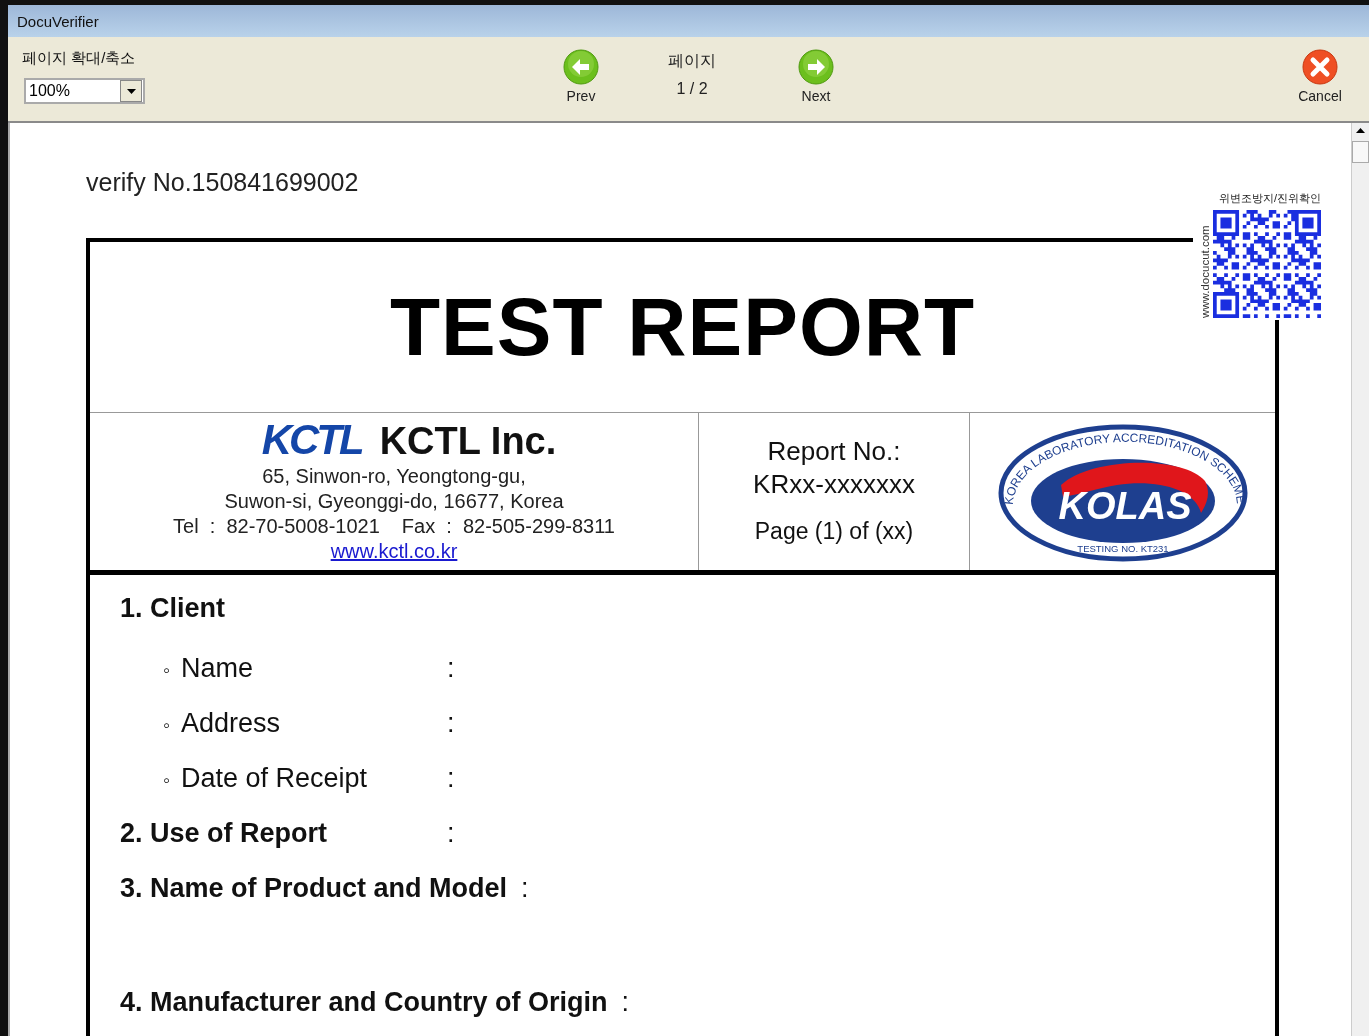  I want to click on scrollbar-thumb, so click(1360, 152).